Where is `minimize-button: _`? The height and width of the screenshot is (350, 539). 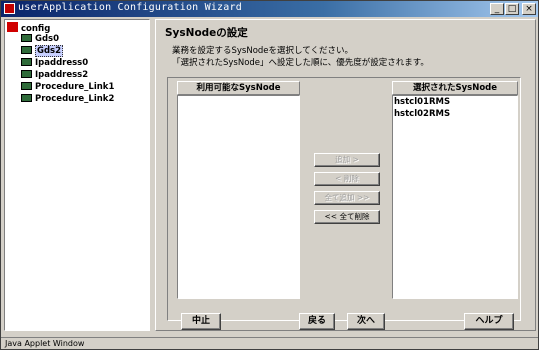 minimize-button: _ is located at coordinates (497, 9).